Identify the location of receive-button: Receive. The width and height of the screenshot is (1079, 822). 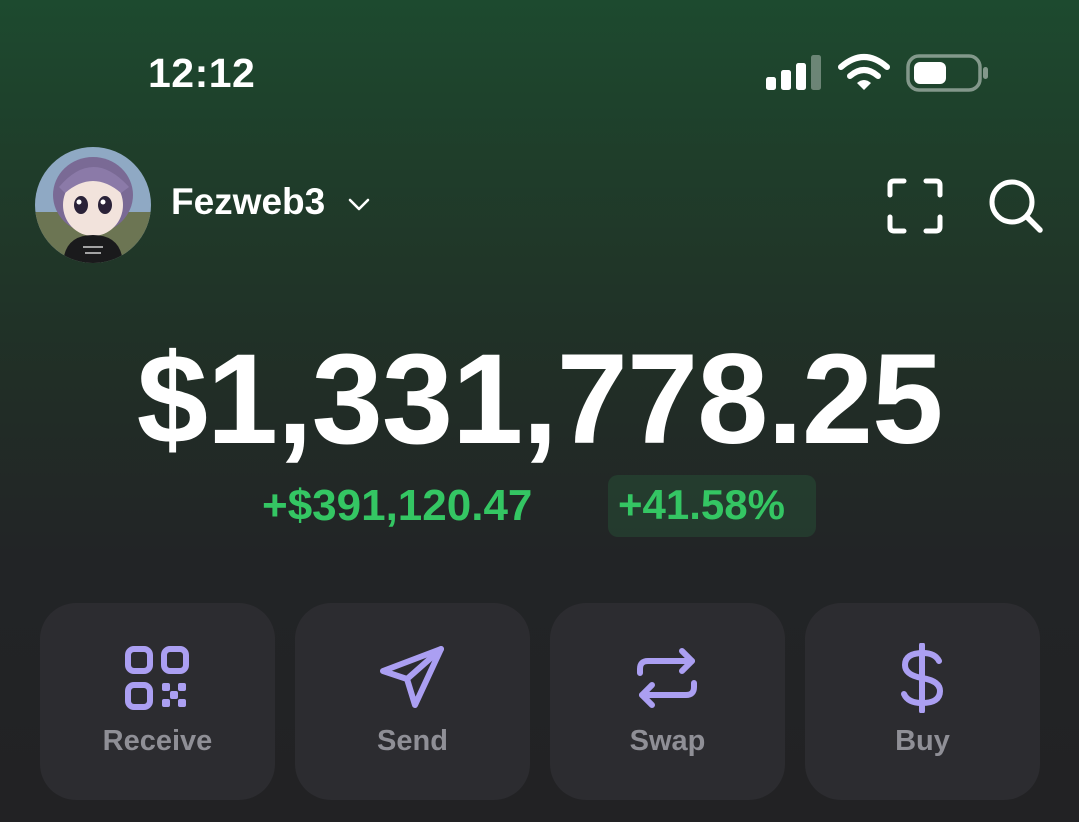
(157, 701).